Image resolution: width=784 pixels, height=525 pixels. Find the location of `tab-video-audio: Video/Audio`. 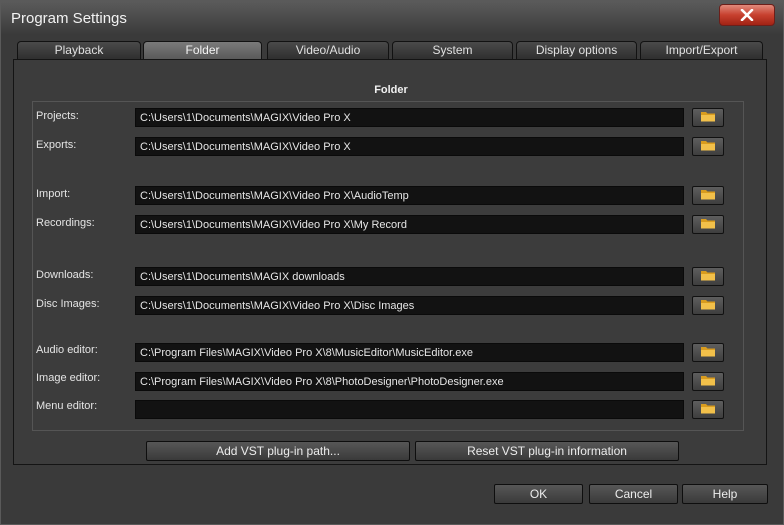

tab-video-audio: Video/Audio is located at coordinates (328, 50).